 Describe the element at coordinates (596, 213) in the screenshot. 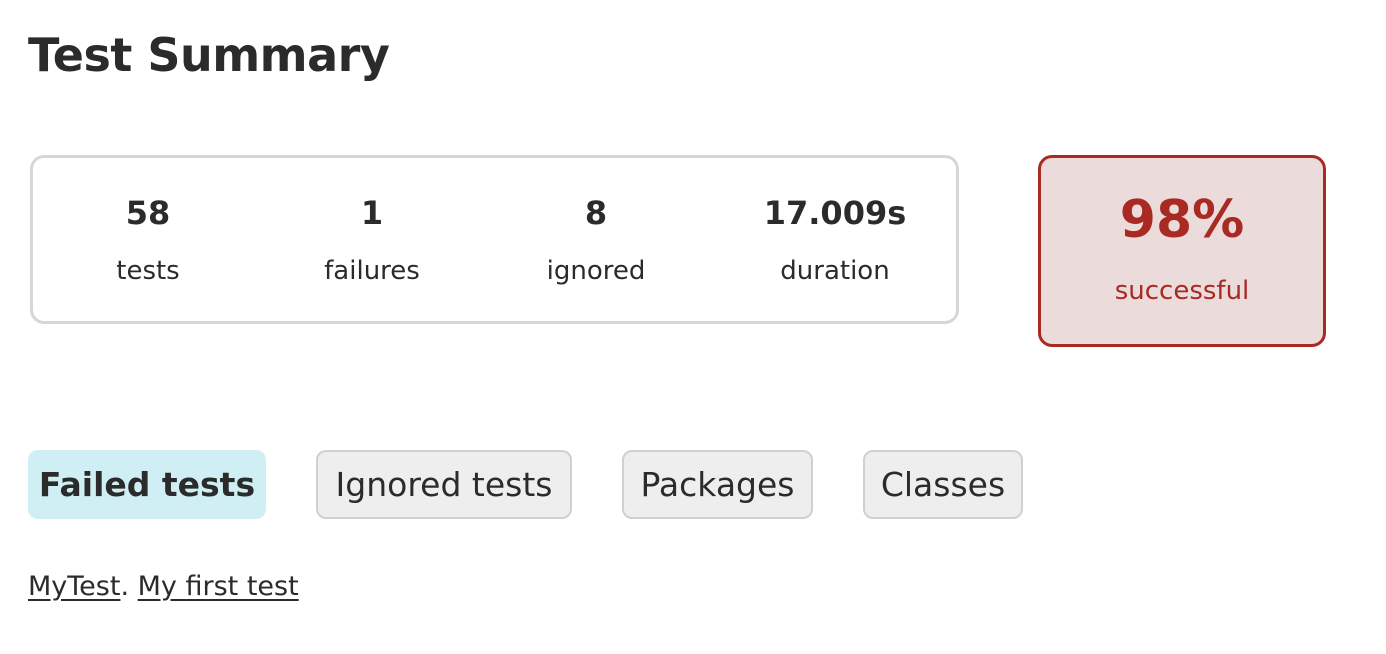

I see `ignored-count: 8` at that location.